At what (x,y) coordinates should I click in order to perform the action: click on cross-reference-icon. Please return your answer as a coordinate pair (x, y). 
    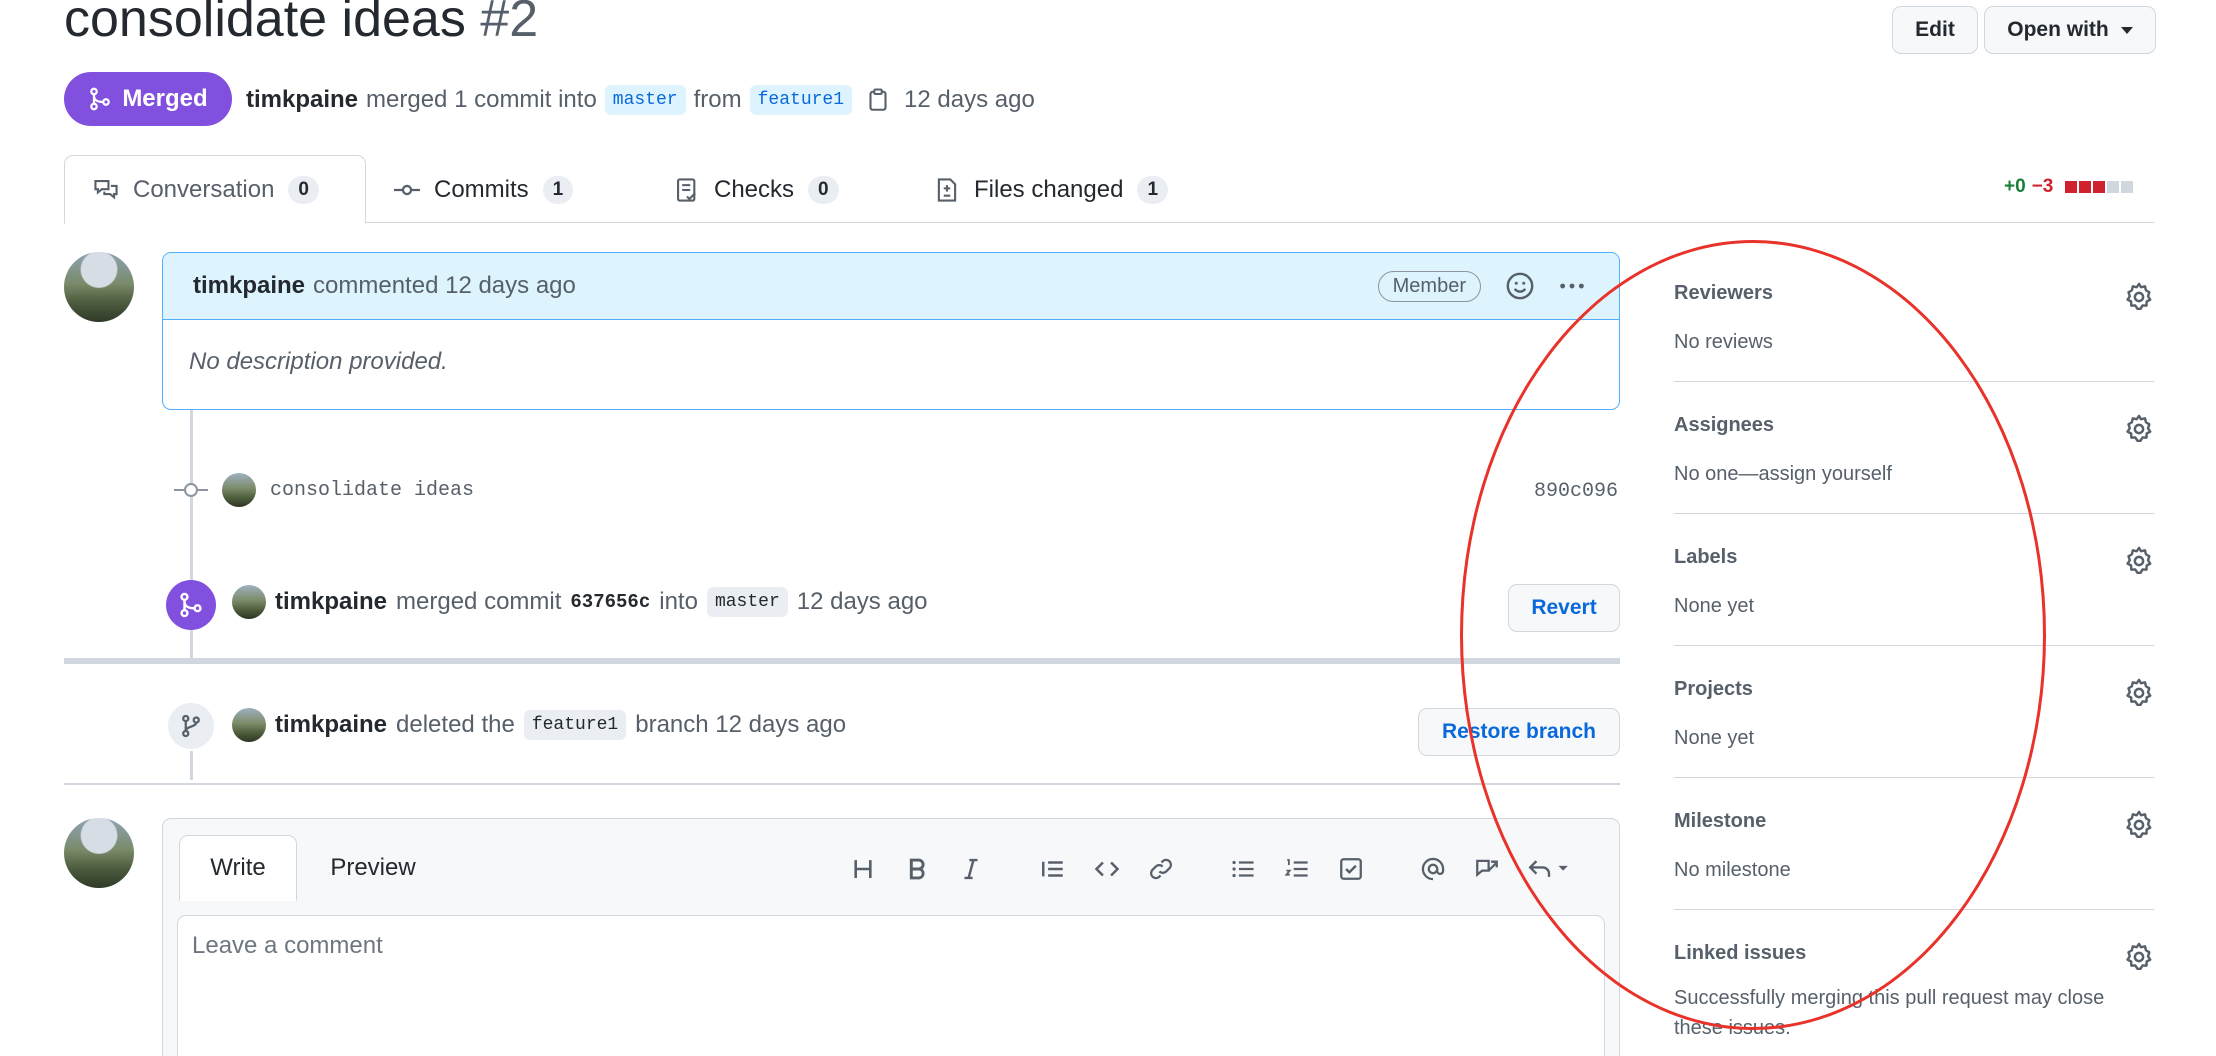
    Looking at the image, I should click on (1487, 869).